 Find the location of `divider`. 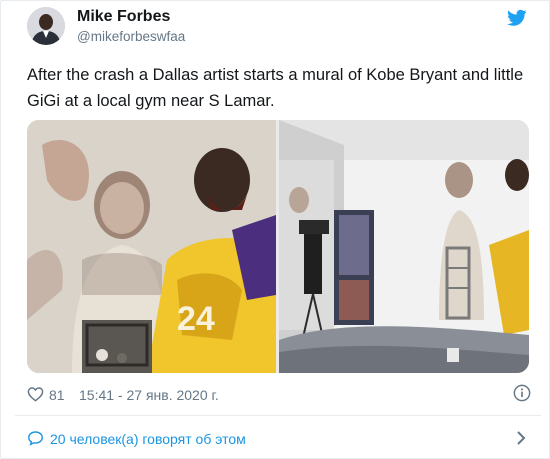

divider is located at coordinates (278, 415).